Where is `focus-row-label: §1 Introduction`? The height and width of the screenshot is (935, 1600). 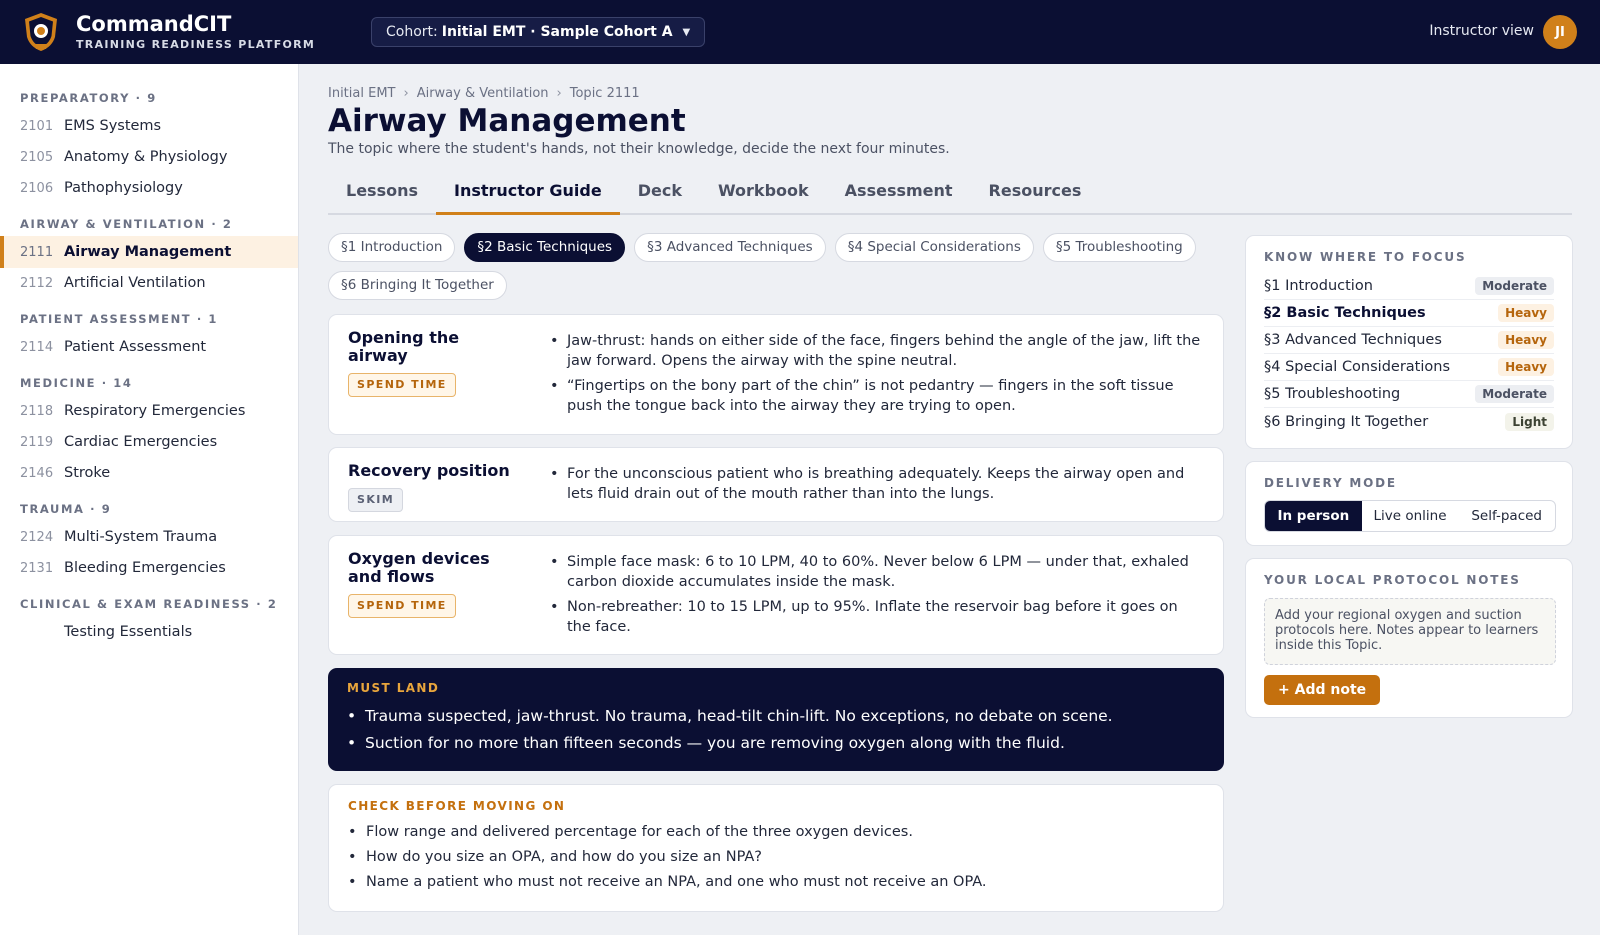 focus-row-label: §1 Introduction is located at coordinates (1318, 286).